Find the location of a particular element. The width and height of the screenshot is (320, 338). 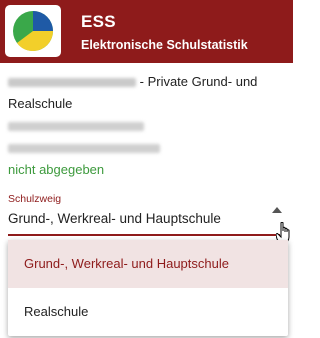

school-name-suffix: - Private Grund- und is located at coordinates (198, 81).